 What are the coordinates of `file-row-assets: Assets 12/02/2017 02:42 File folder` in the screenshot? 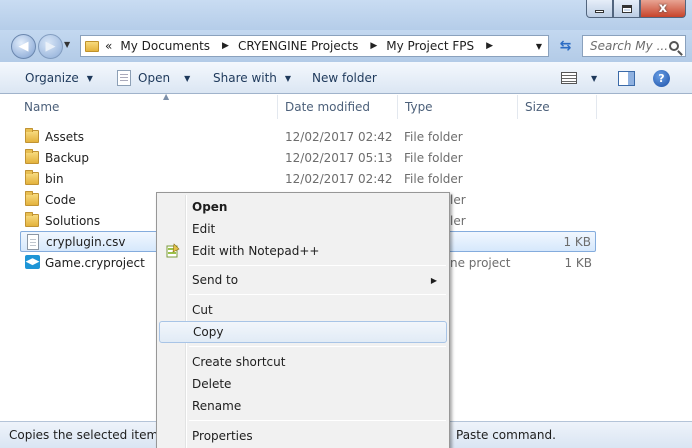 It's located at (308, 136).